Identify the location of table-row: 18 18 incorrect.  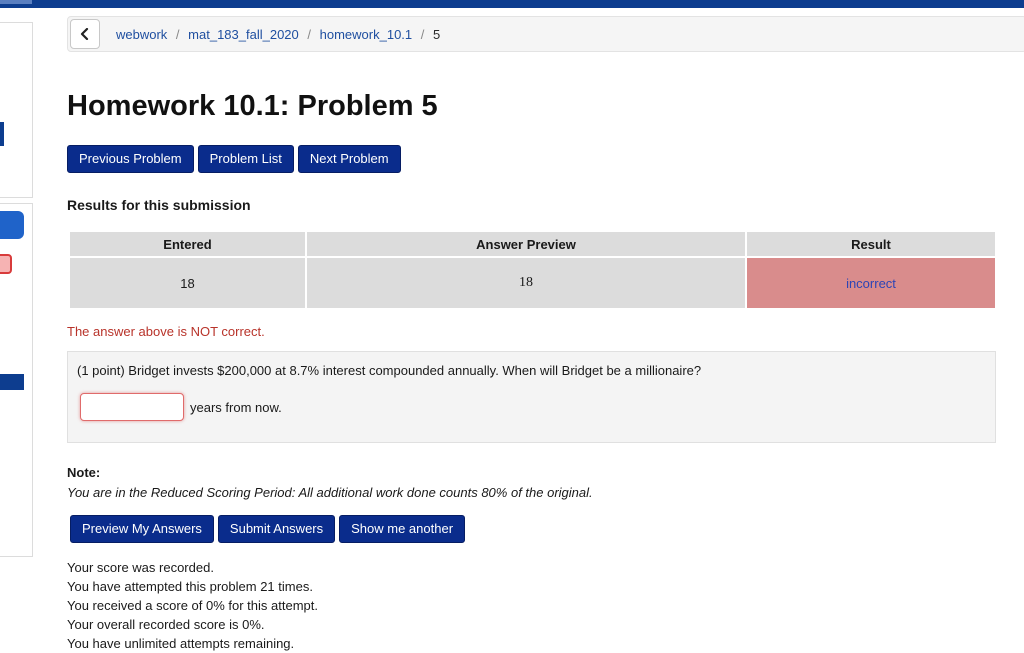
(532, 283).